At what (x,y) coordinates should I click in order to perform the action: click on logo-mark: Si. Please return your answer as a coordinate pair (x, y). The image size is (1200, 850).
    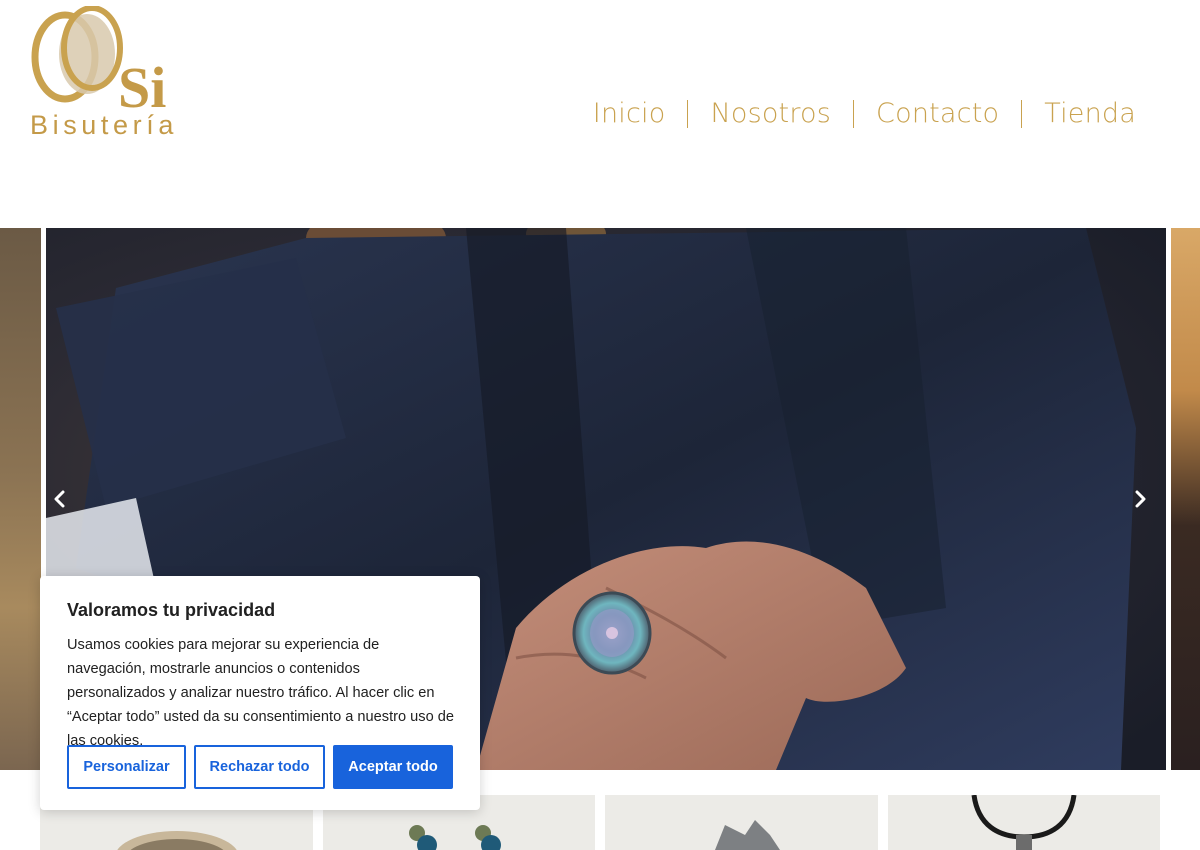
    Looking at the image, I should click on (142, 82).